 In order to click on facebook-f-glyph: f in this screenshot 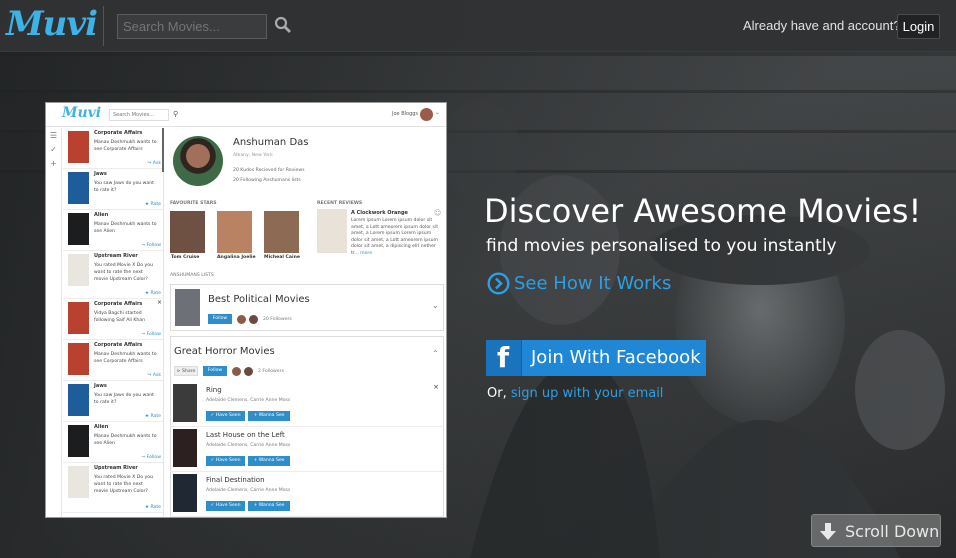, I will do `click(503, 357)`.